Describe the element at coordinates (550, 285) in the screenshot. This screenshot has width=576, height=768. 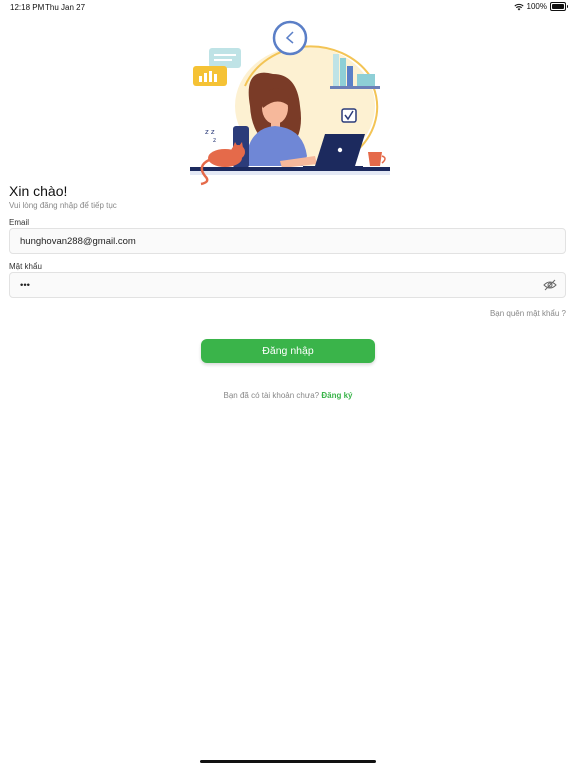
I see `eye-off-icon` at that location.